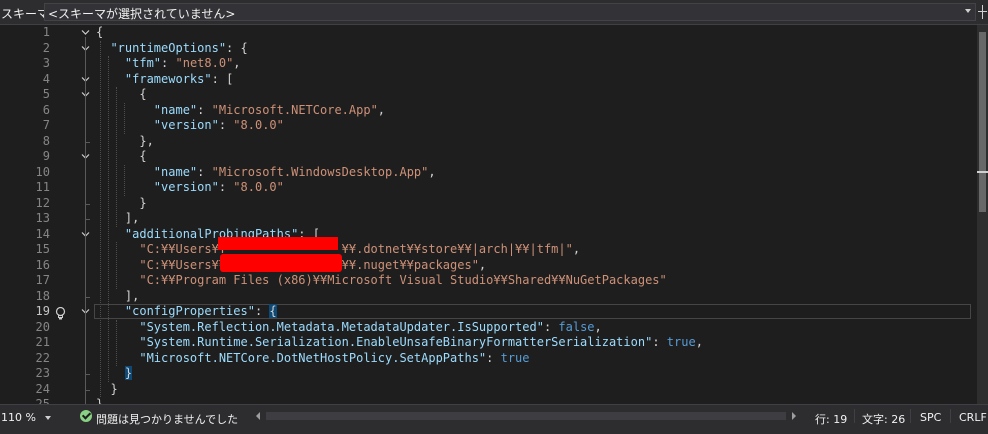 Image resolution: width=988 pixels, height=434 pixels. I want to click on code-line: },, so click(146, 140).